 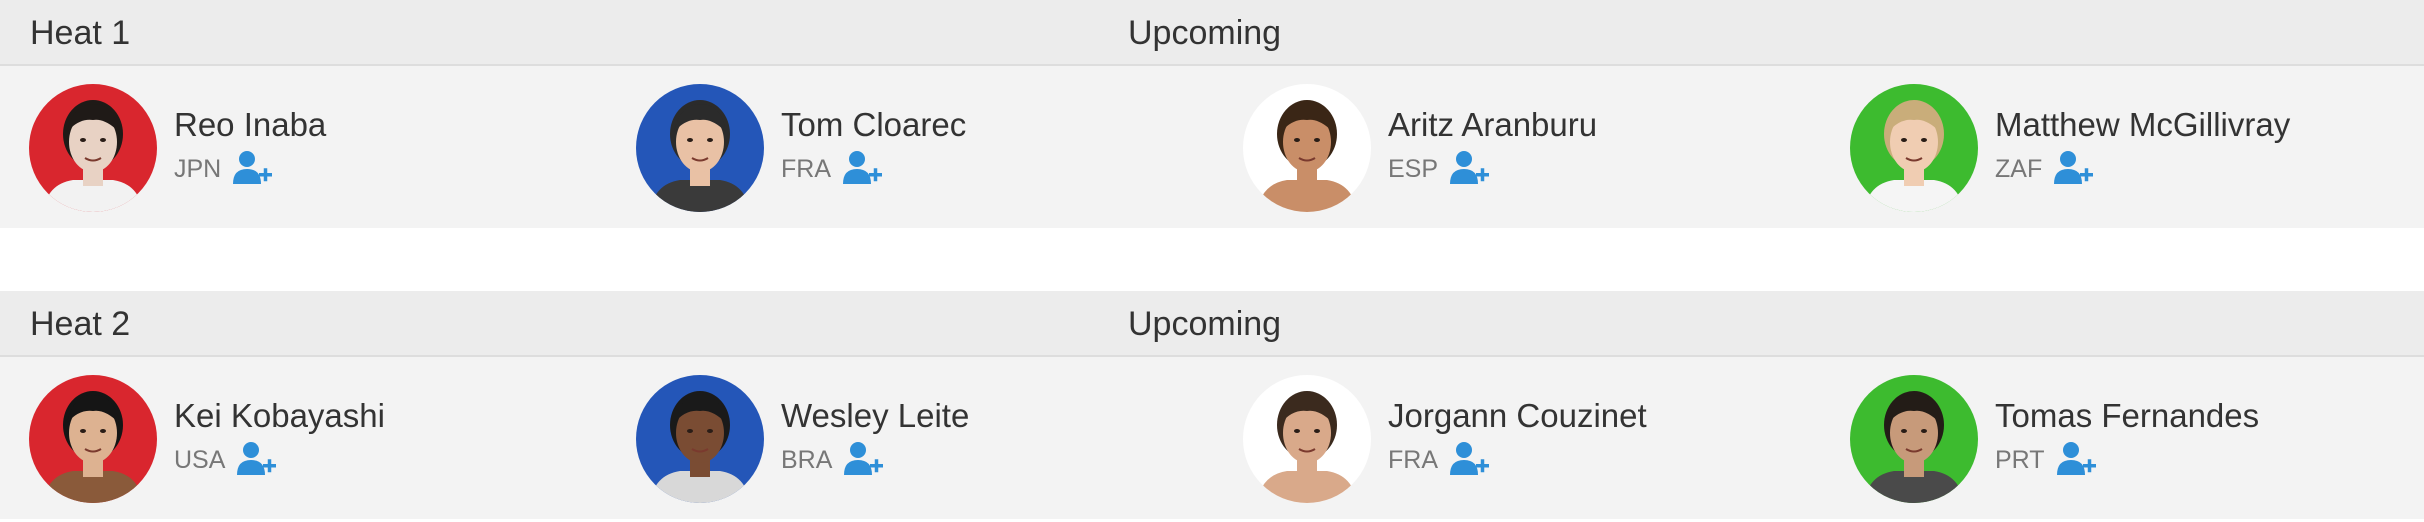 What do you see at coordinates (1413, 169) in the screenshot?
I see `athlete-country: ESP` at bounding box center [1413, 169].